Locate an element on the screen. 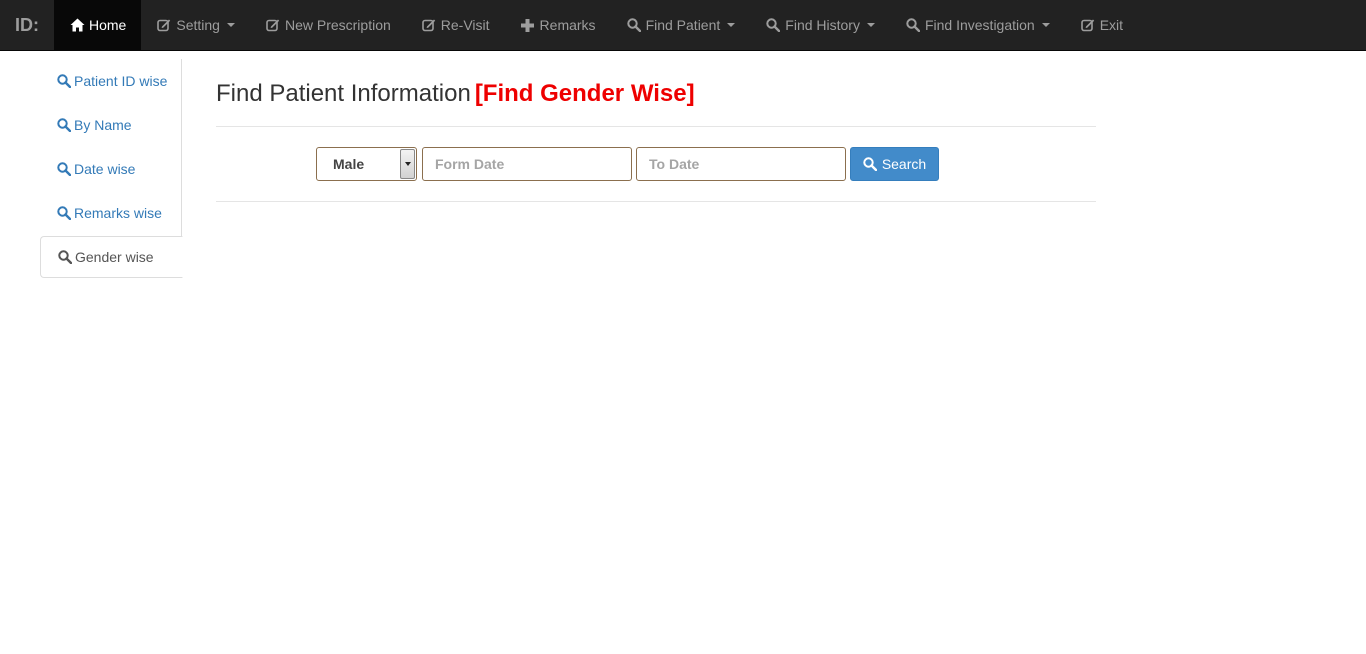 This screenshot has width=1366, height=654. nav-remarks: Remarks is located at coordinates (558, 25).